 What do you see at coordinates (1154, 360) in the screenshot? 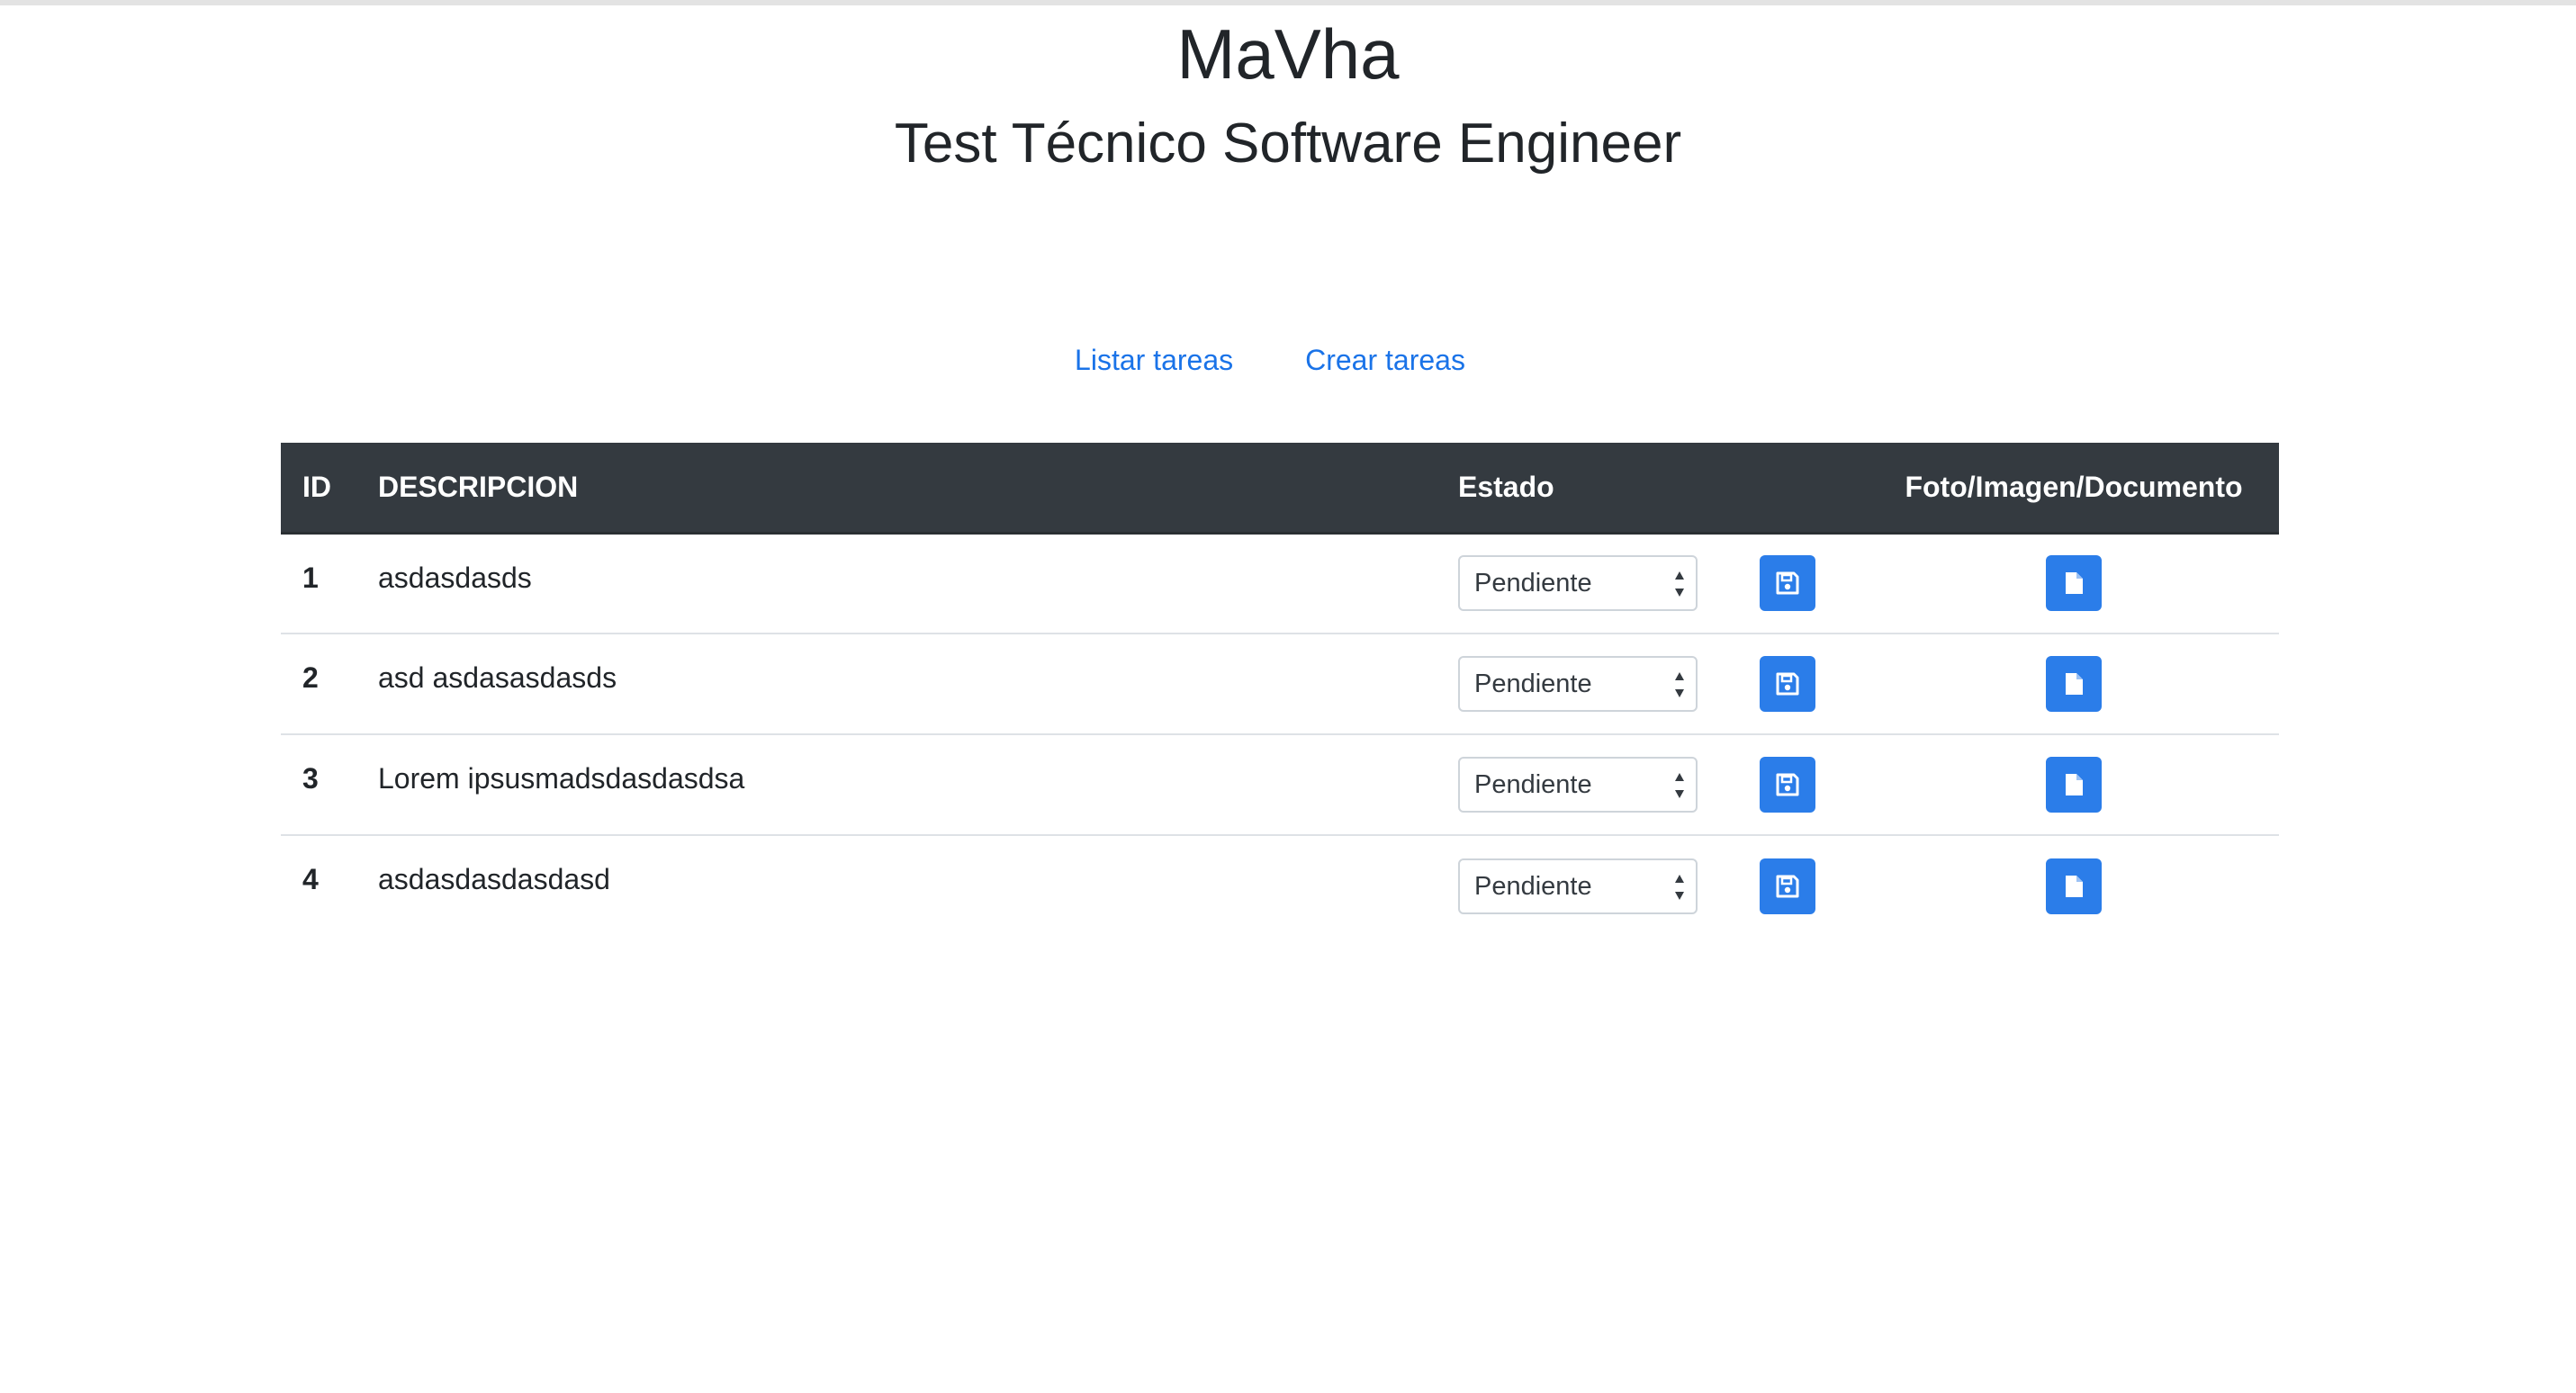
I see `nav-list-tasks-link: Listar tareas` at bounding box center [1154, 360].